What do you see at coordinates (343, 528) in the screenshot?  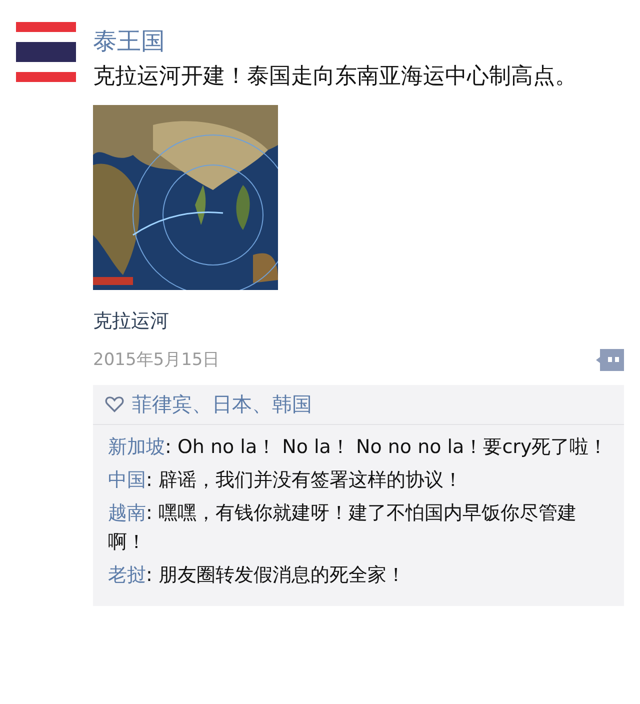 I see `comment: 越南: 嘿嘿，有钱你就建呀！建了不怕国内早饭你尽管建啊！` at bounding box center [343, 528].